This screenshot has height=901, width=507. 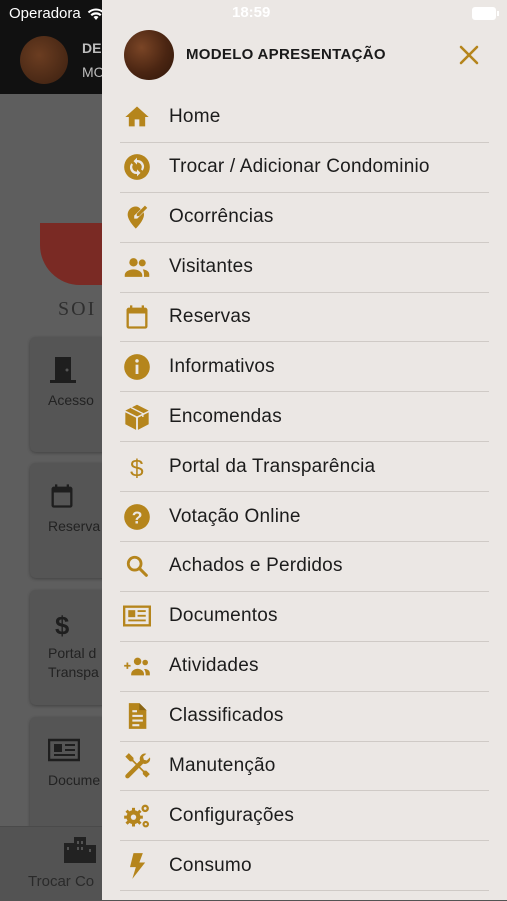 I want to click on menu-item-manutencao: Manutenção, so click(x=304, y=767).